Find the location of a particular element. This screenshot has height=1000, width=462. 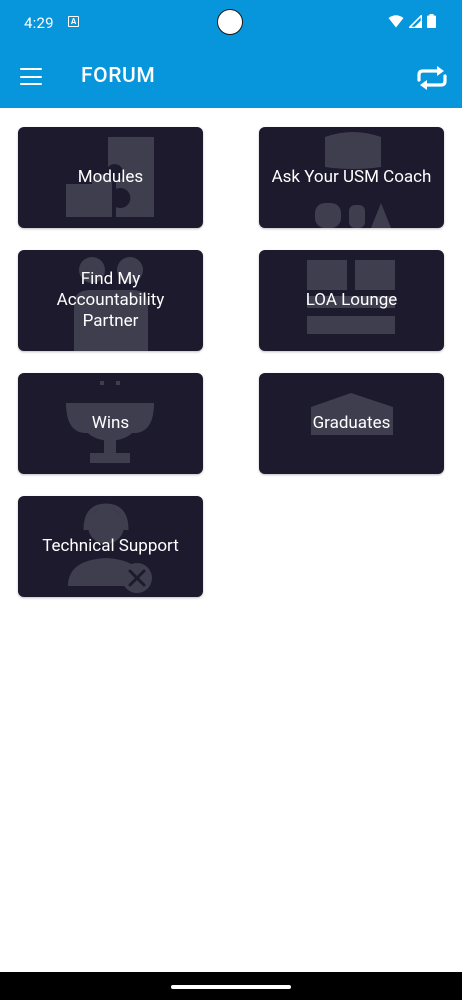

tile-label: Graduates is located at coordinates (351, 423).